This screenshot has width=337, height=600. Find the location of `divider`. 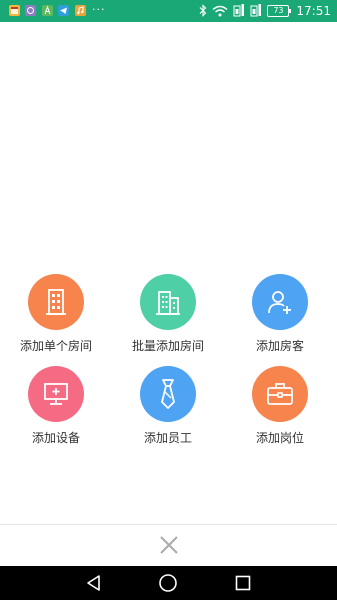

divider is located at coordinates (168, 524).